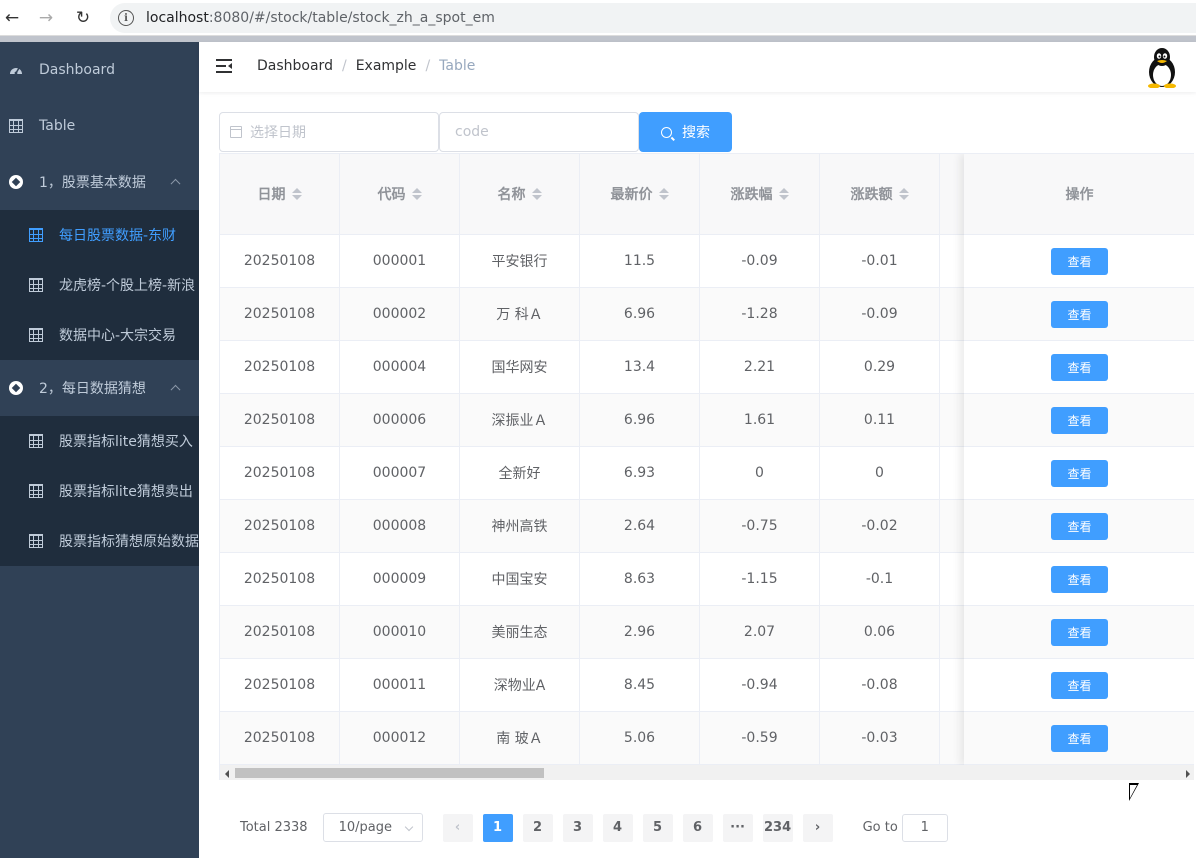 This screenshot has height=858, width=1196. I want to click on sidebar-item-dashboard: Dashboard, so click(99, 70).